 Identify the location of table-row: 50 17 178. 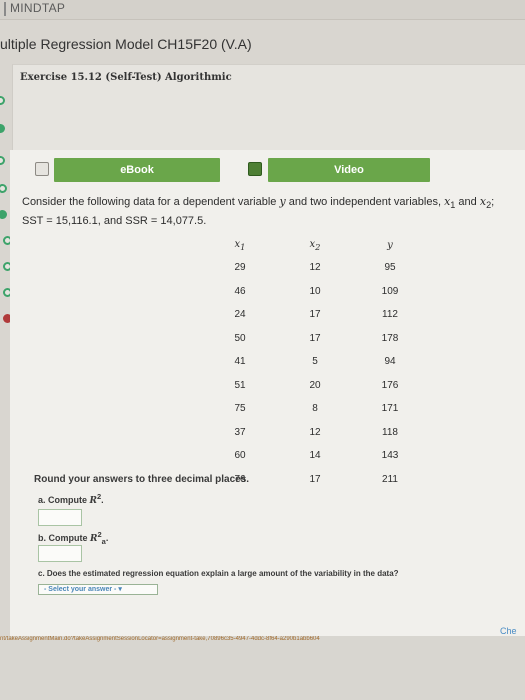
(315, 339).